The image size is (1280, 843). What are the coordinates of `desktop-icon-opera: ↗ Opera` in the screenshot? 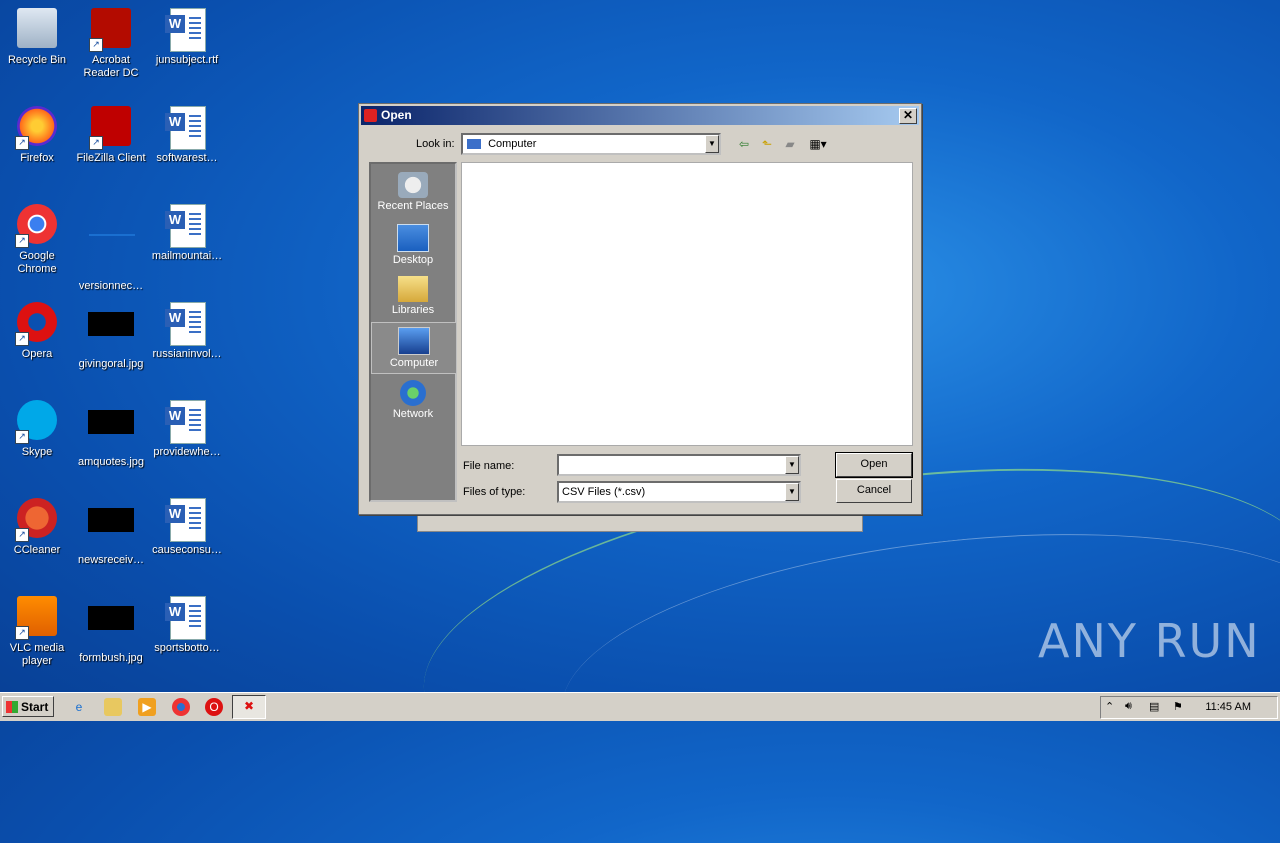 It's located at (37, 331).